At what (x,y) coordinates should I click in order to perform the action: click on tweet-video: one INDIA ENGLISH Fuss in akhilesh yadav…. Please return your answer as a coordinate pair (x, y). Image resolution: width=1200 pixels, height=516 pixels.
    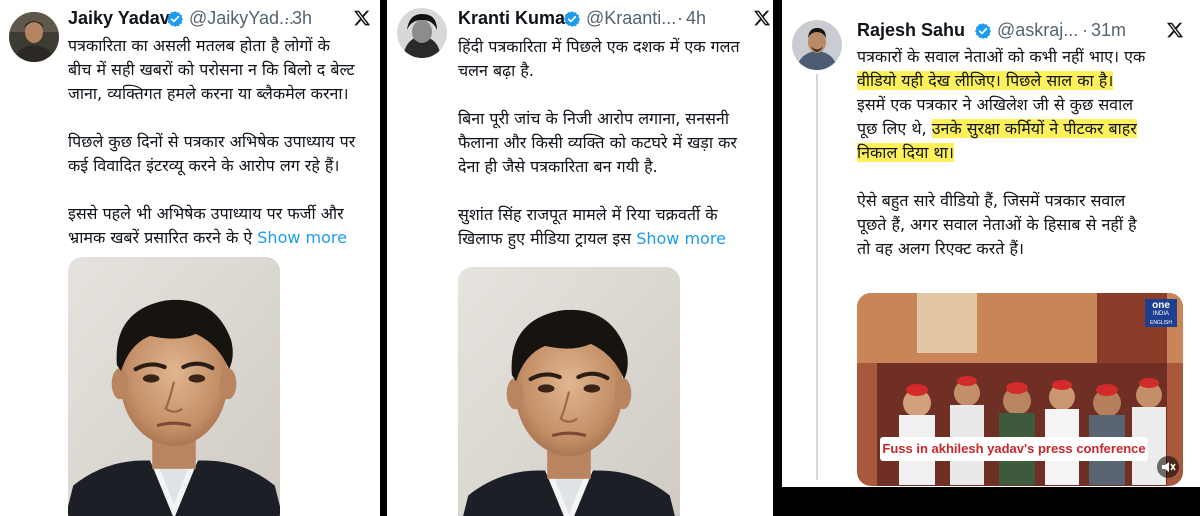
    Looking at the image, I should click on (1020, 389).